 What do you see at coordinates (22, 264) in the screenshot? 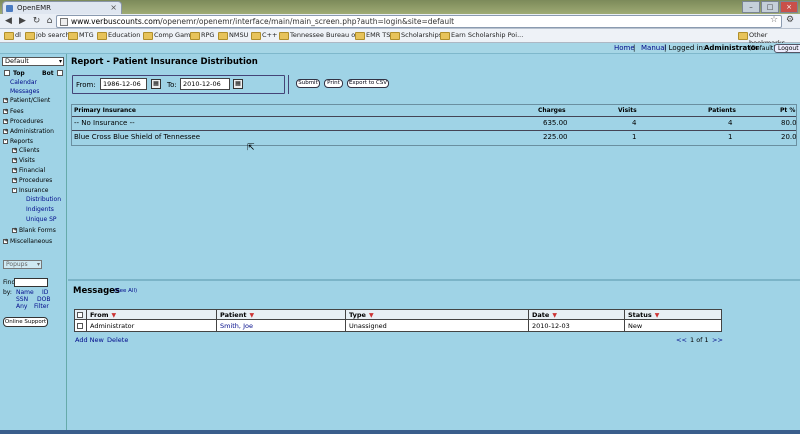
I see `popups-select: Popups` at bounding box center [22, 264].